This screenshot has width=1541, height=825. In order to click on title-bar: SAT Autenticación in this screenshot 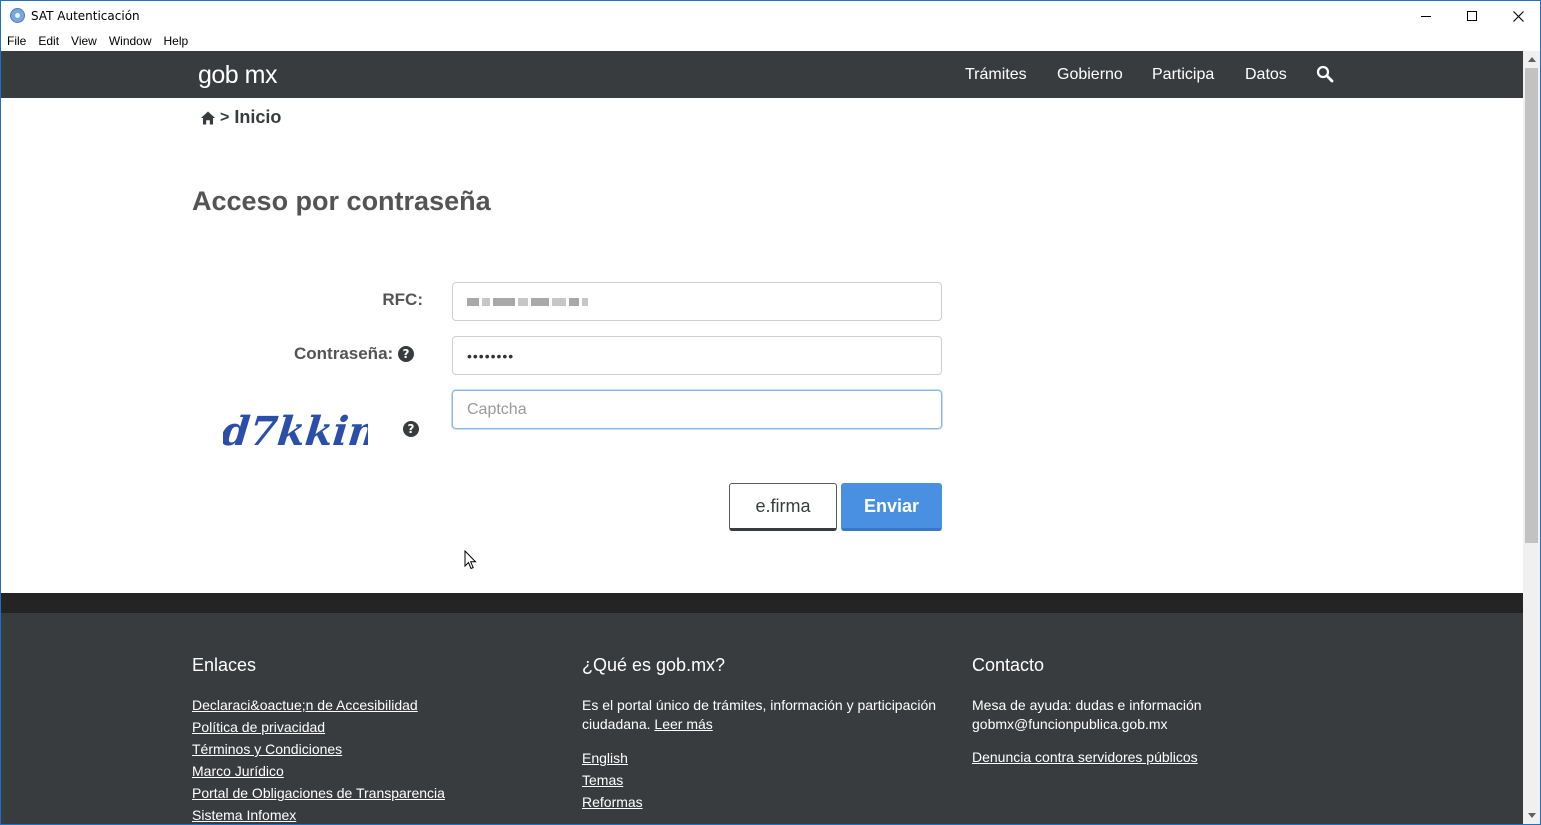, I will do `click(770, 16)`.